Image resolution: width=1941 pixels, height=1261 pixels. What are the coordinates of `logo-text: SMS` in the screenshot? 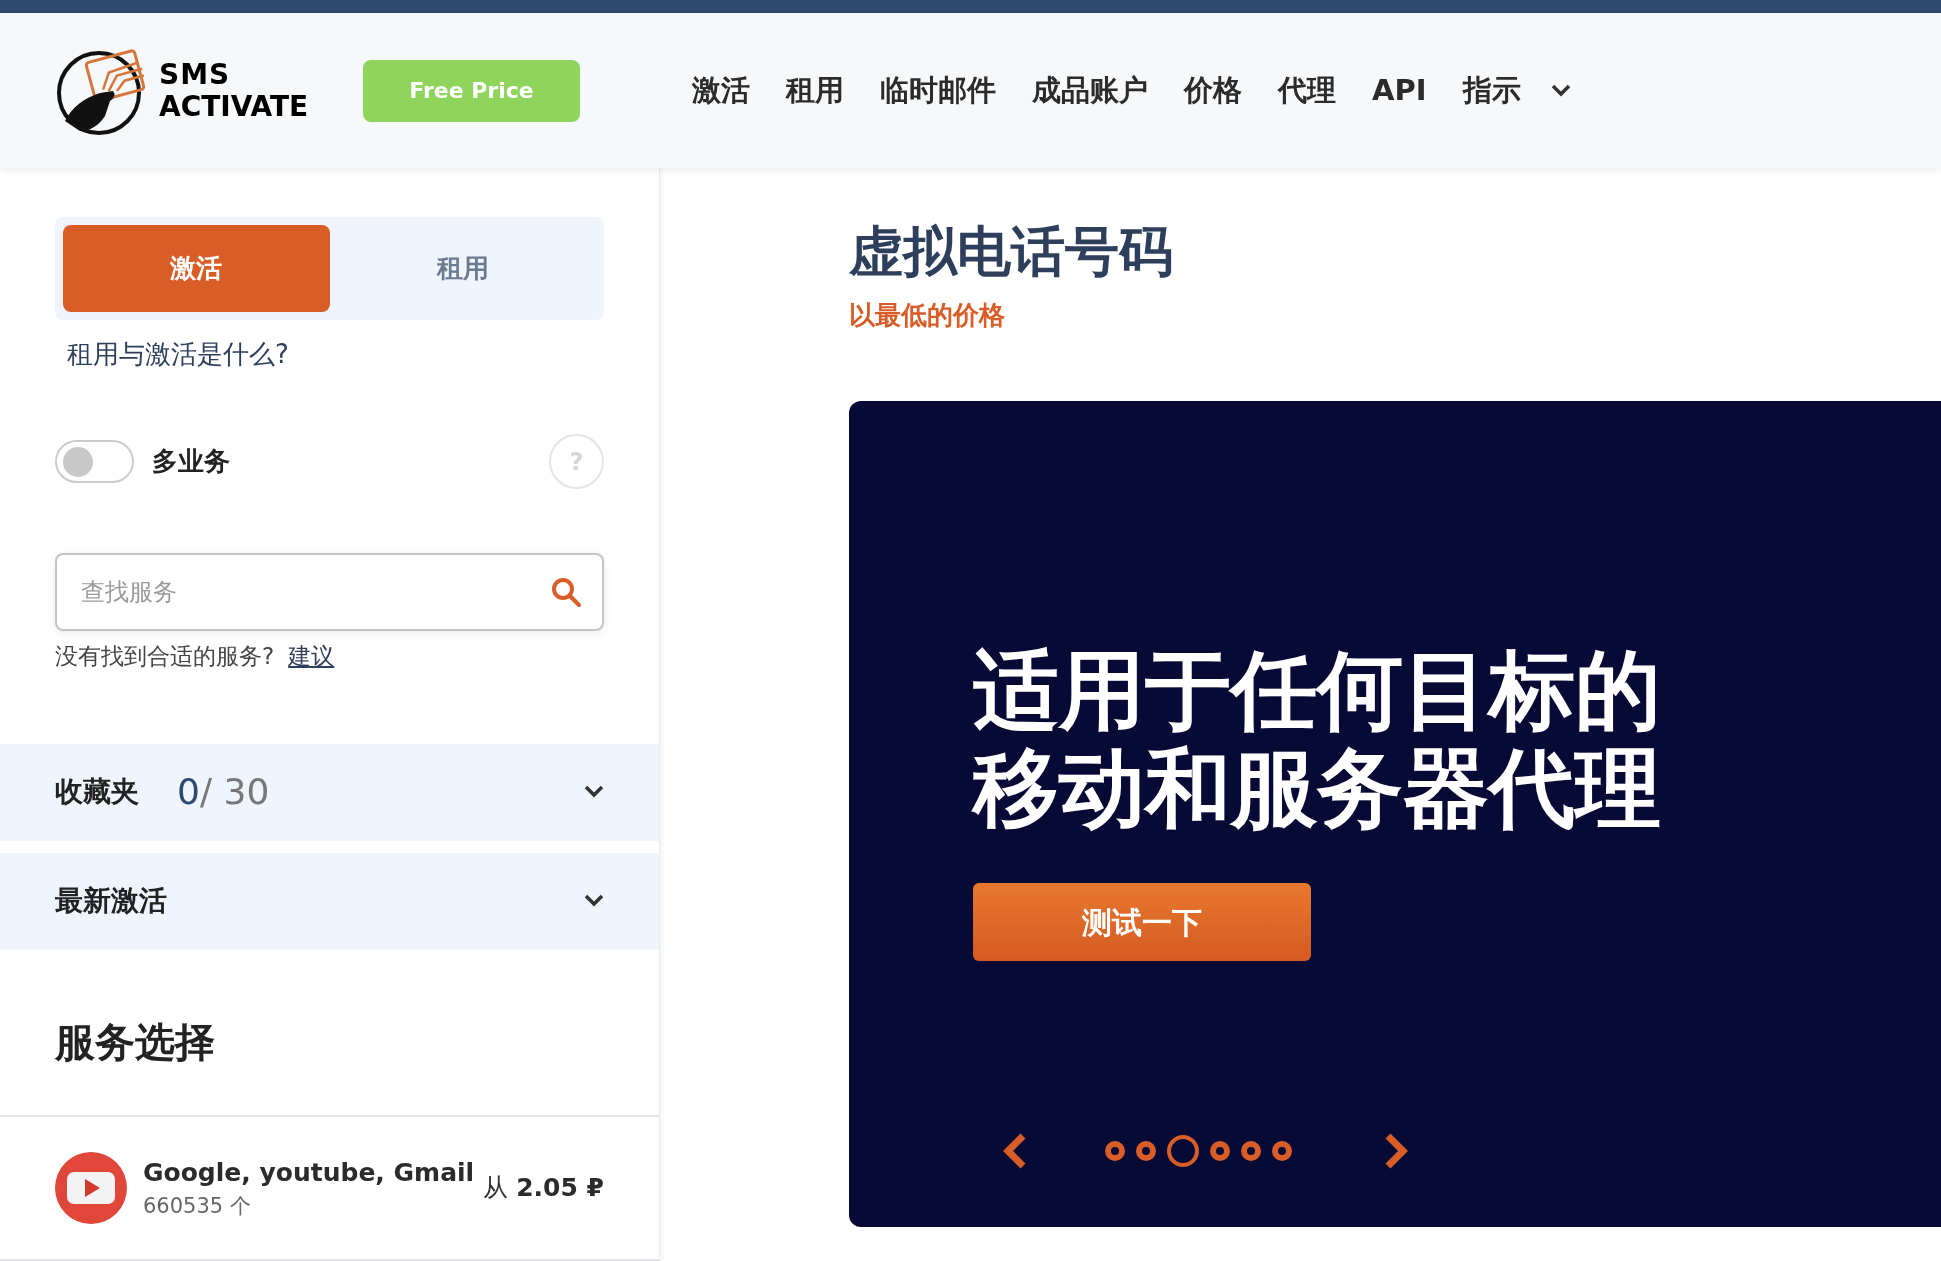 It's located at (195, 74).